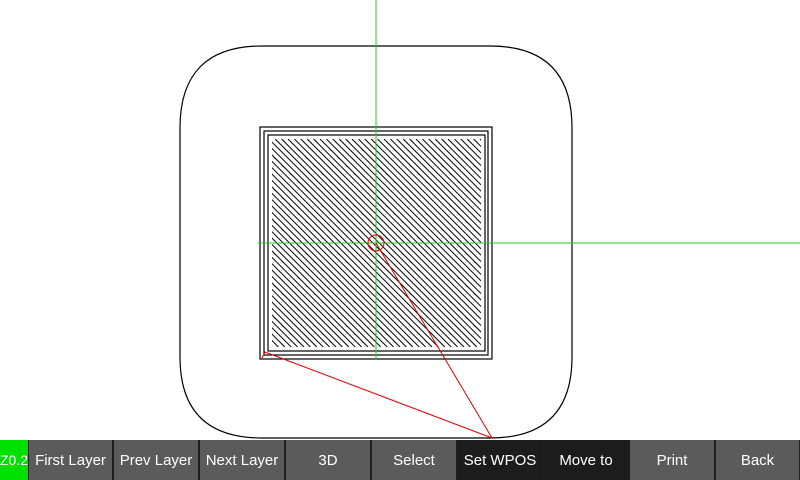 This screenshot has height=480, width=800. What do you see at coordinates (243, 460) in the screenshot?
I see `next-layer-button: Next Layer` at bounding box center [243, 460].